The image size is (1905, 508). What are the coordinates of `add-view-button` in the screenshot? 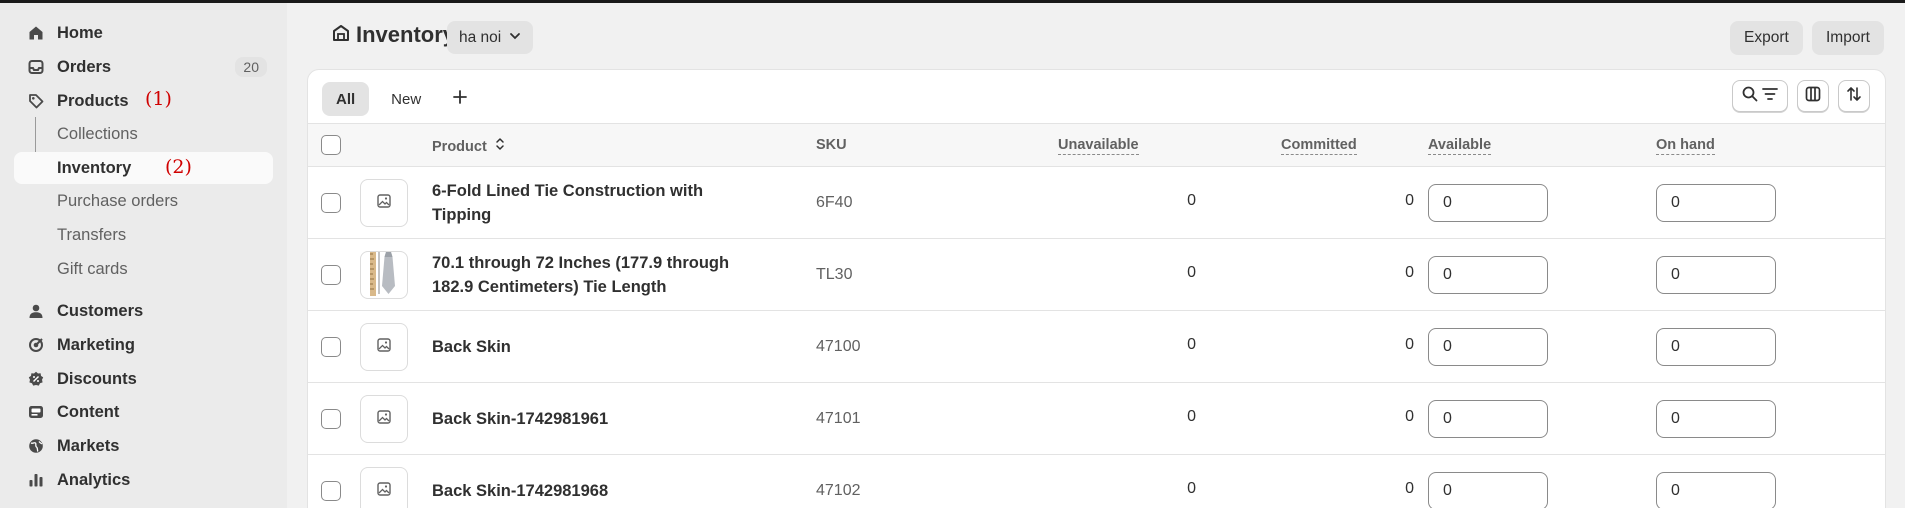 It's located at (460, 99).